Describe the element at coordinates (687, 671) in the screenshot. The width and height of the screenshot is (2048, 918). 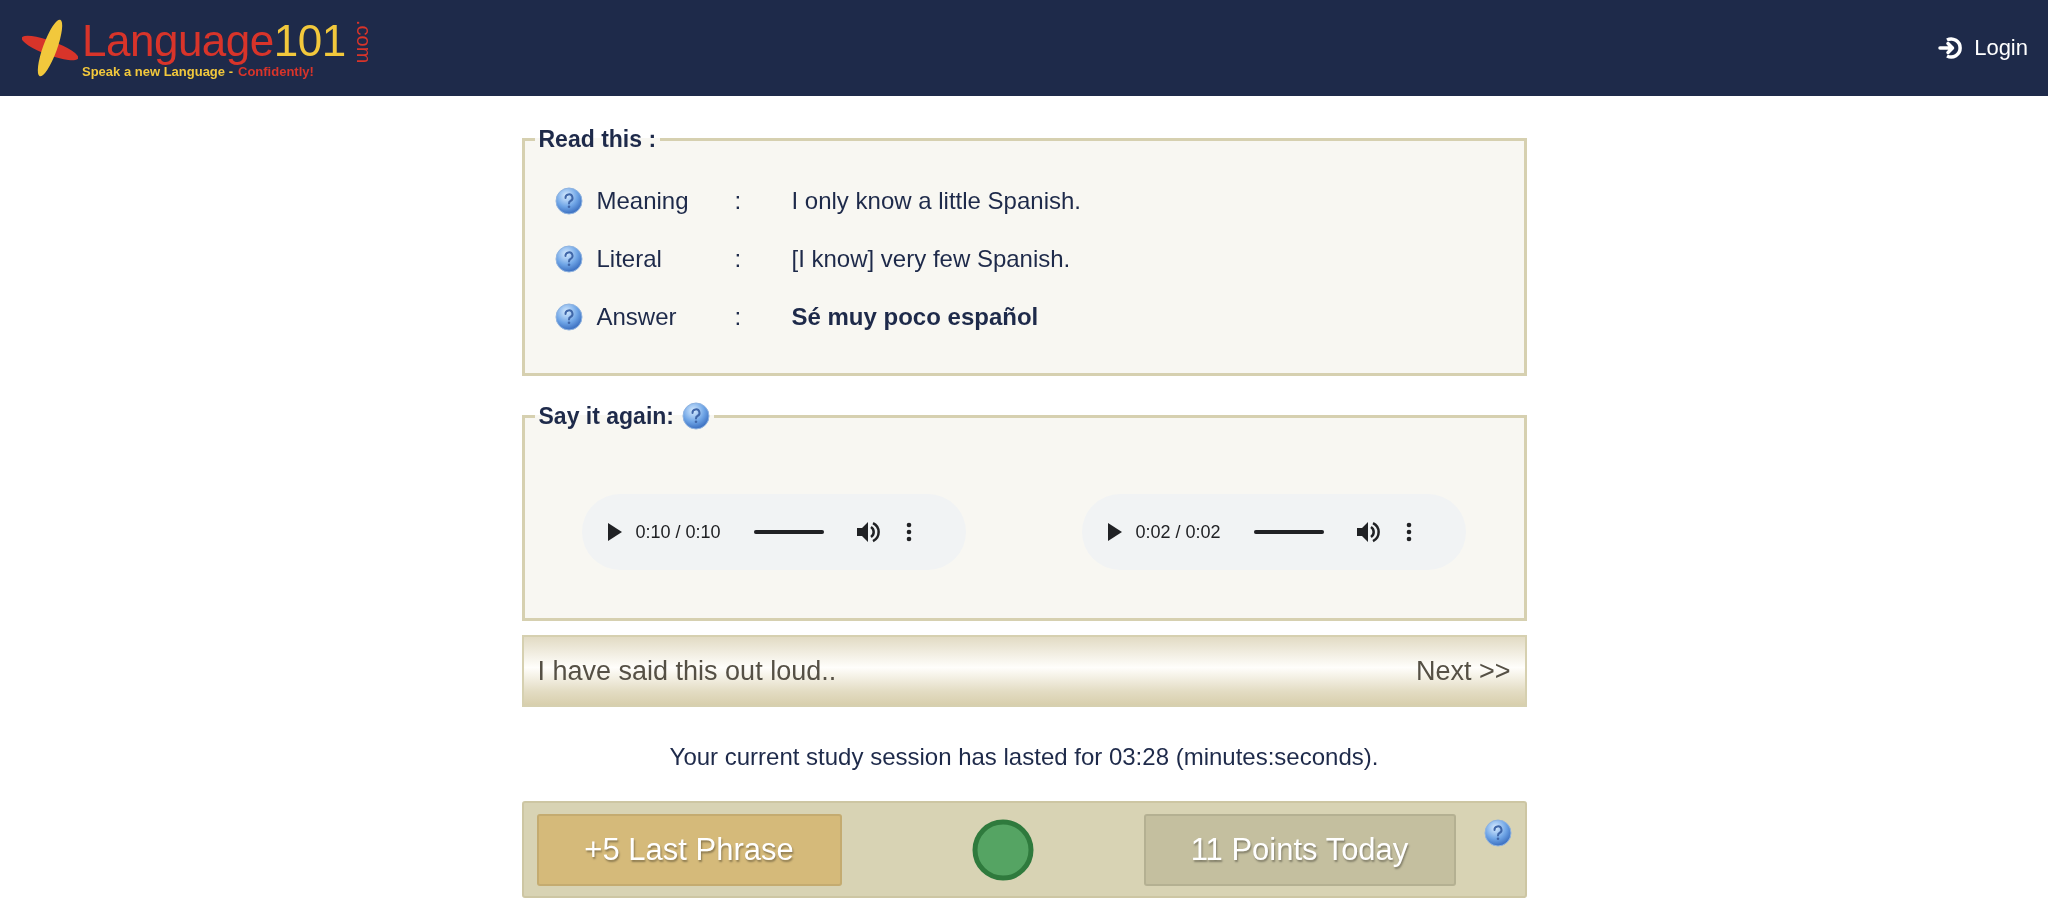
I see `said-out-loud-label: I have said this out loud..` at that location.